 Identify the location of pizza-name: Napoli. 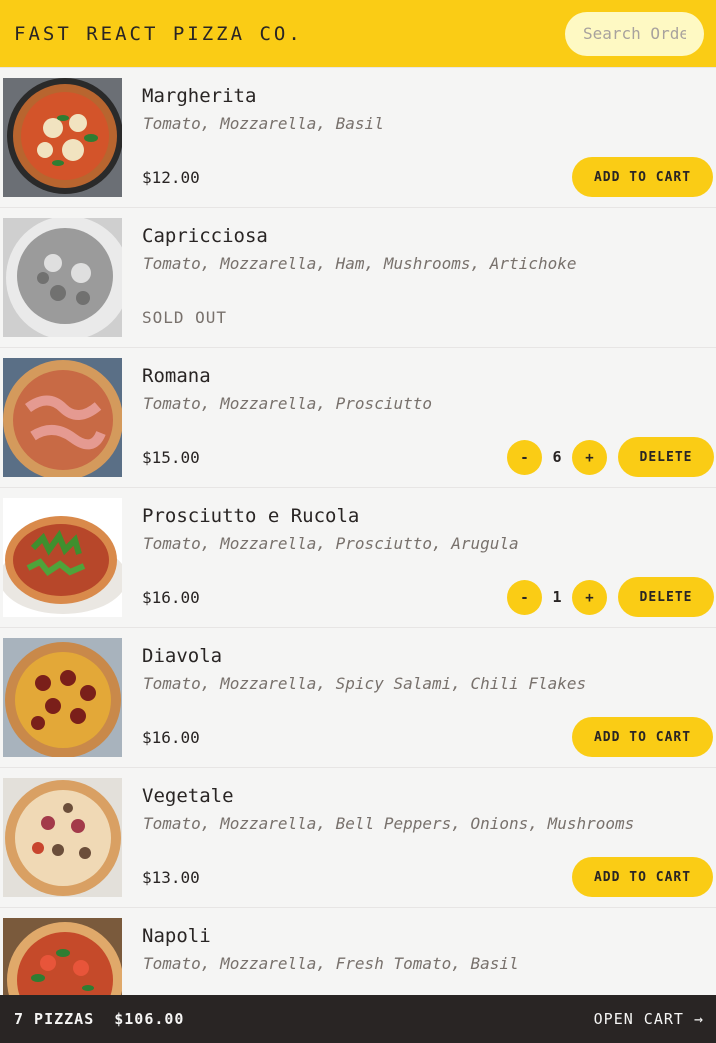
(176, 936).